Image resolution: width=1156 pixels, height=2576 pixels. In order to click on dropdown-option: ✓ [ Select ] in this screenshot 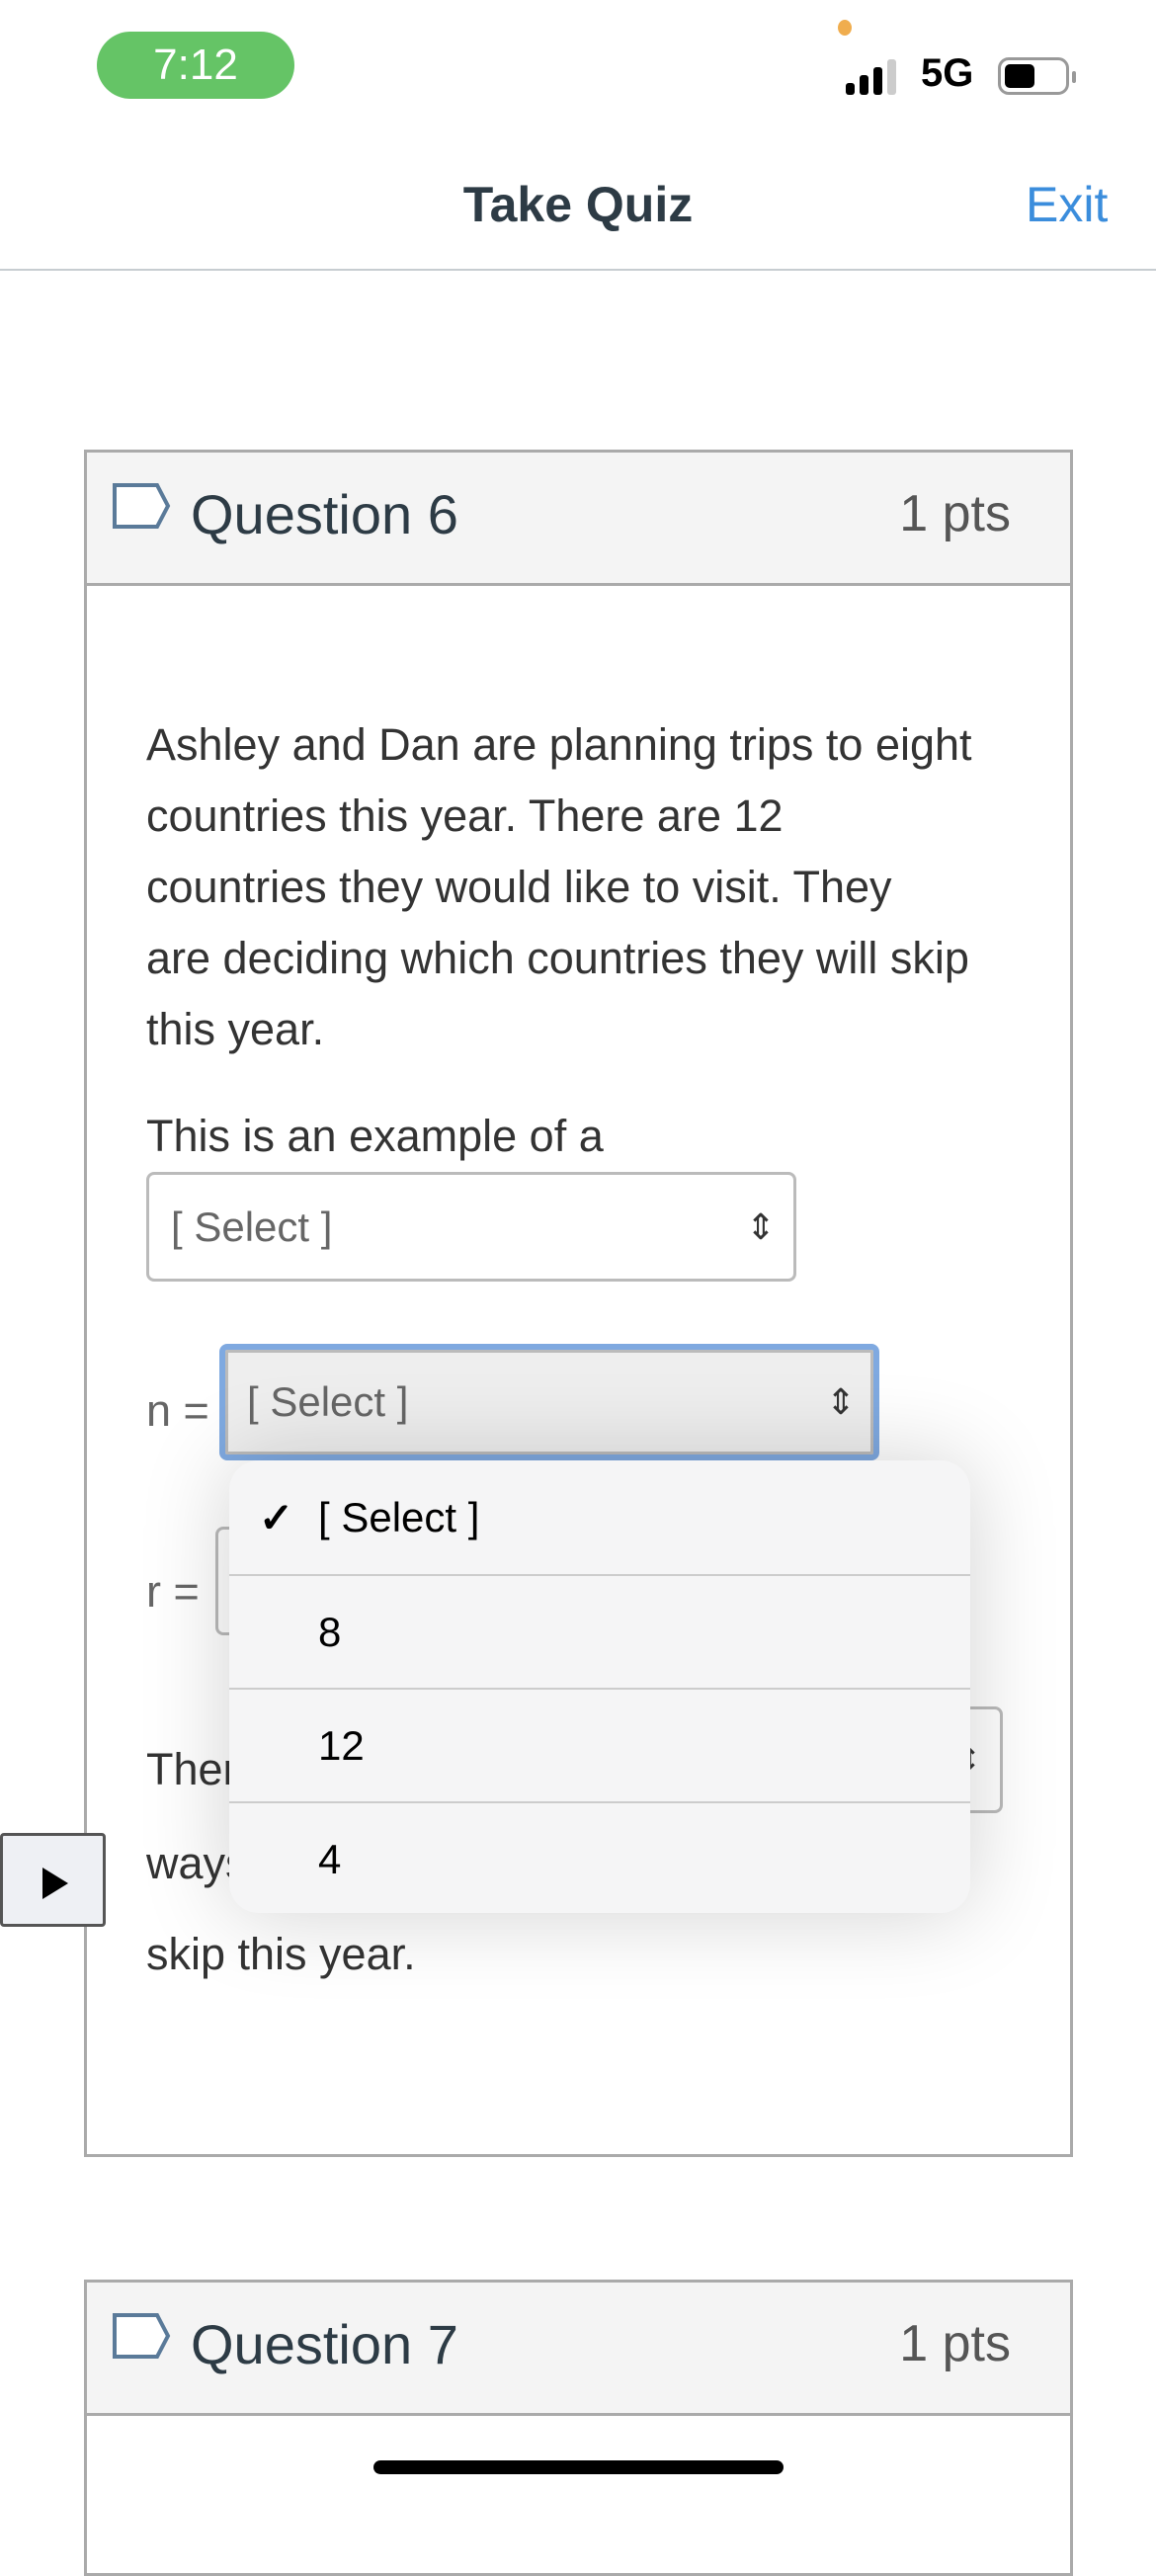, I will do `click(599, 1517)`.